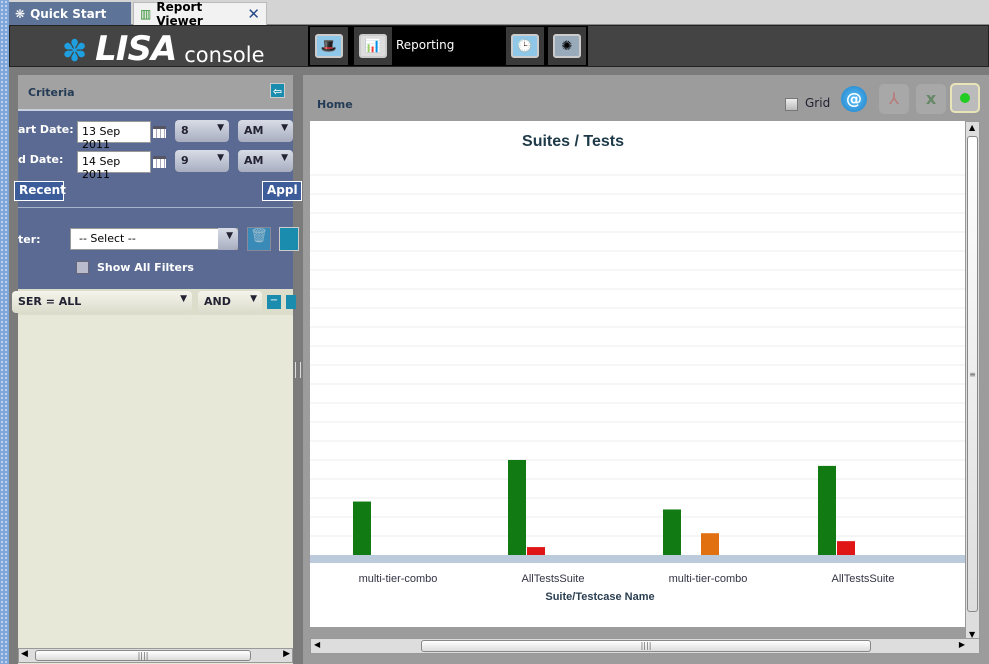 The height and width of the screenshot is (664, 989). I want to click on filter-select: -- Select --, so click(154, 239).